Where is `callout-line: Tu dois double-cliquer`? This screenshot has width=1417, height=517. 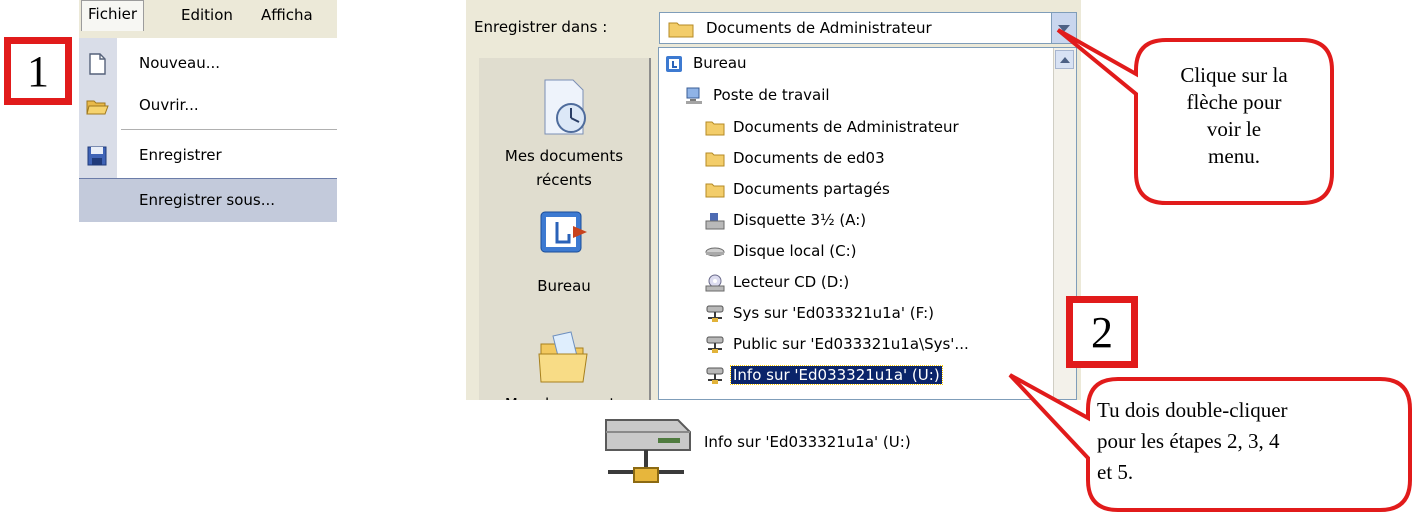 callout-line: Tu dois double-cliquer is located at coordinates (1192, 410).